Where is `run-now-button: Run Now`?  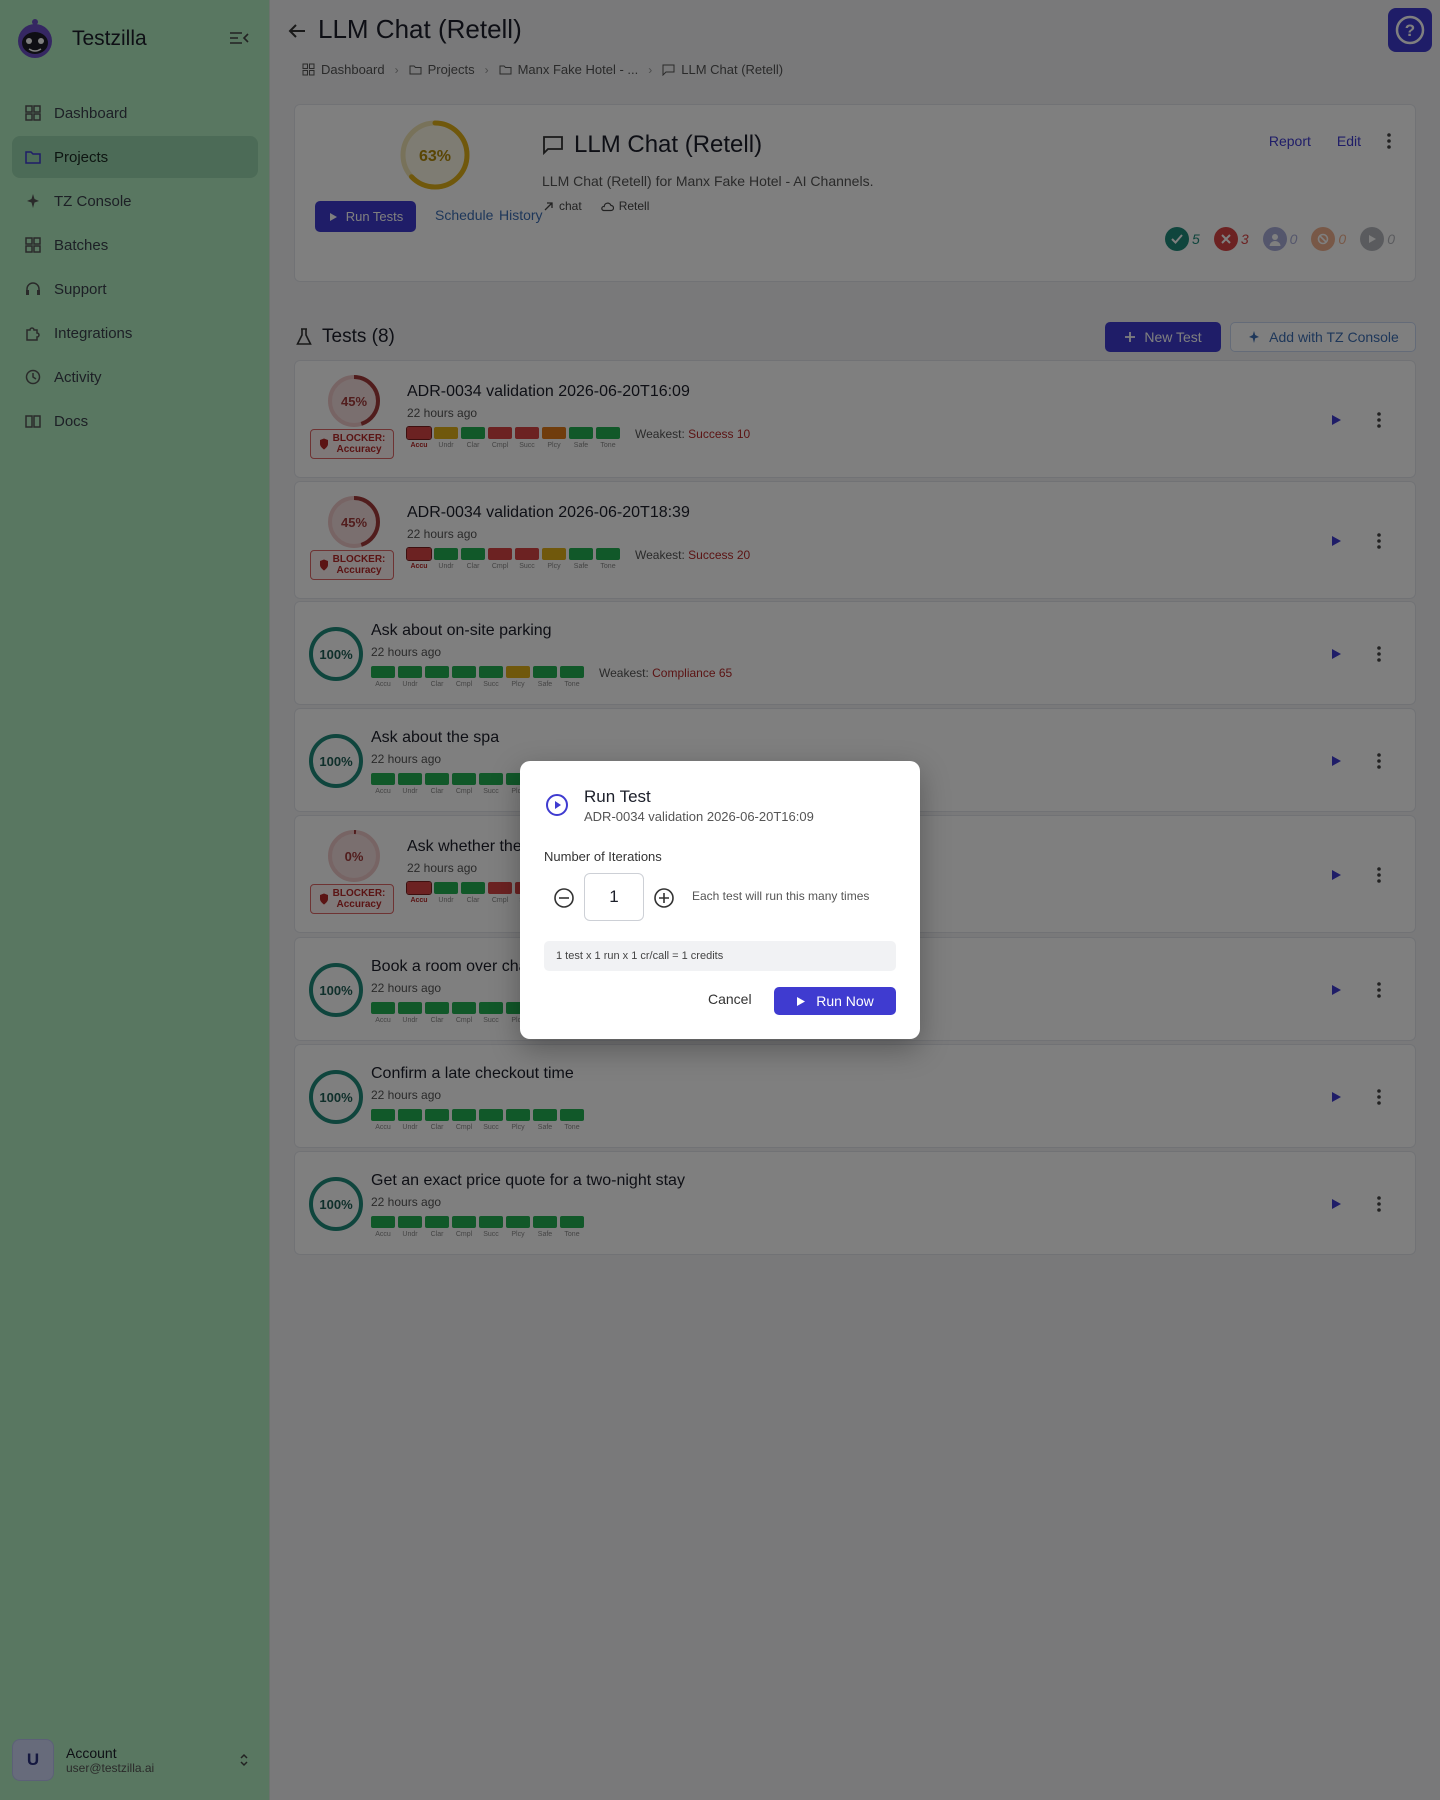
run-now-button: Run Now is located at coordinates (835, 1001).